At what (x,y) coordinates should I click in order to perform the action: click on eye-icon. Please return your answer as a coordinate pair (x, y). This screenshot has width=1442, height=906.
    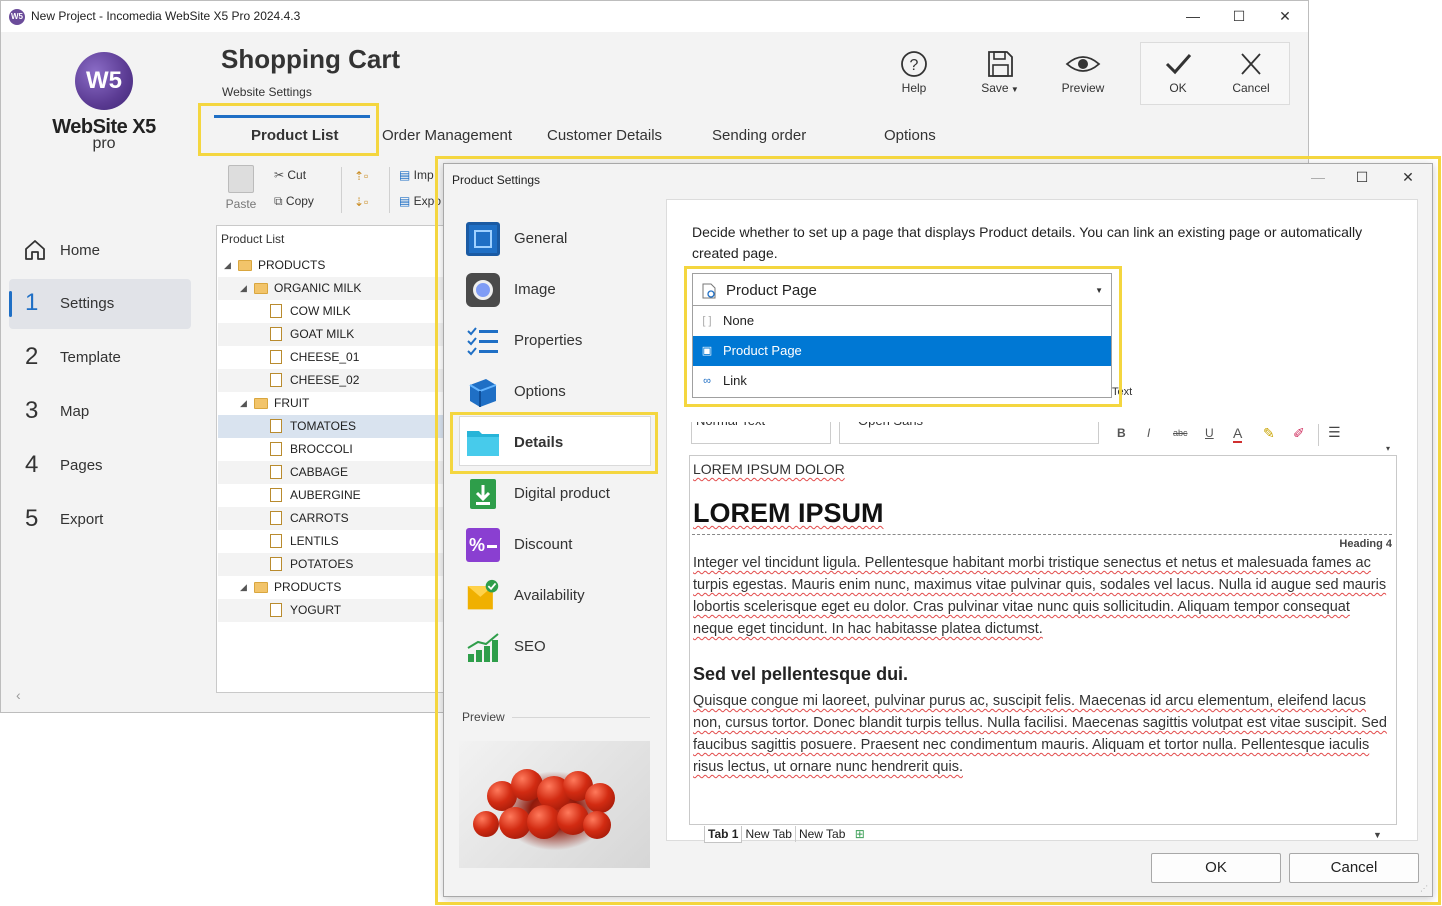
    Looking at the image, I should click on (1083, 64).